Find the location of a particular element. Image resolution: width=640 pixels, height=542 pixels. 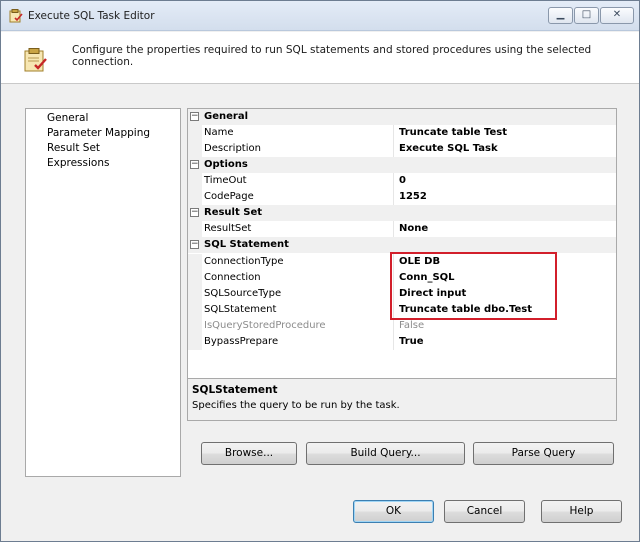

property-row-name: Name Truncate table Test is located at coordinates (402, 133).